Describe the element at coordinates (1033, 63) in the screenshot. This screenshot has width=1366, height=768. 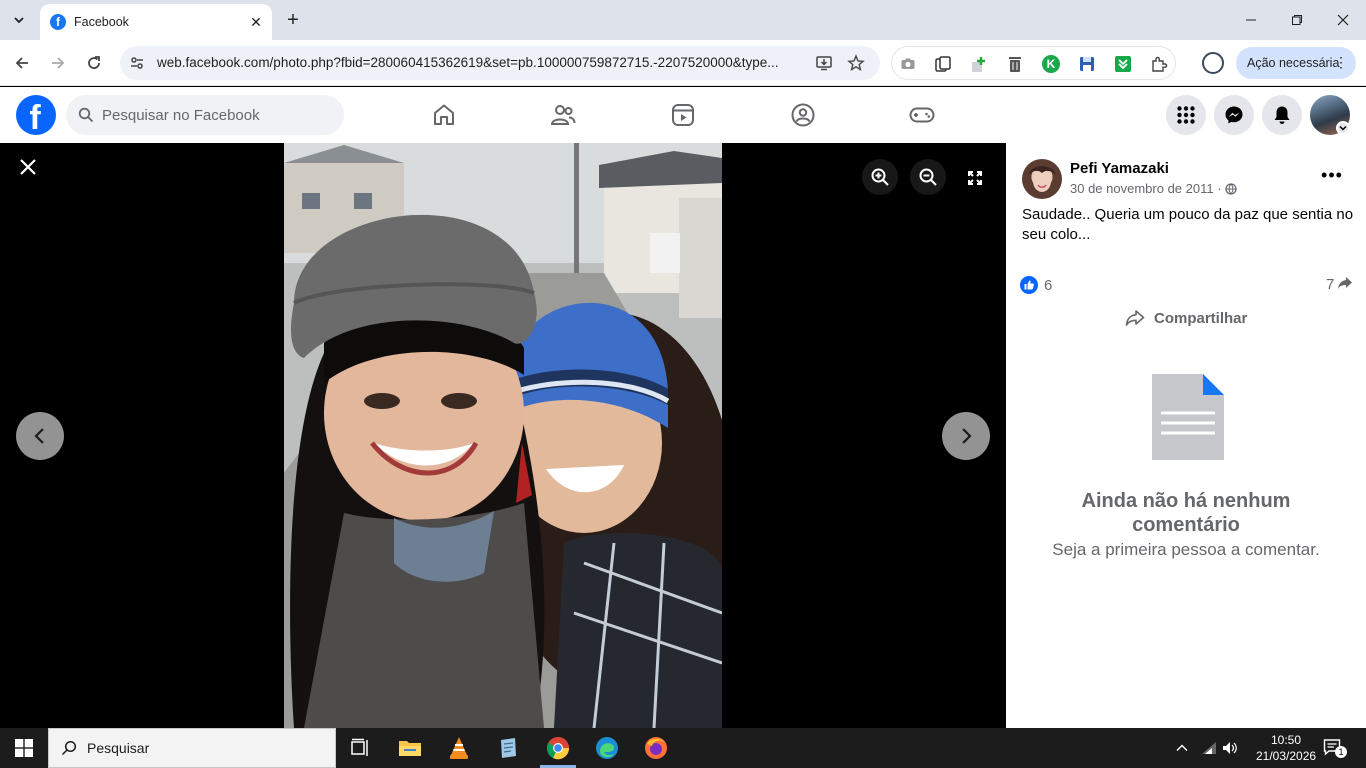
I see `extensions-group: K` at that location.